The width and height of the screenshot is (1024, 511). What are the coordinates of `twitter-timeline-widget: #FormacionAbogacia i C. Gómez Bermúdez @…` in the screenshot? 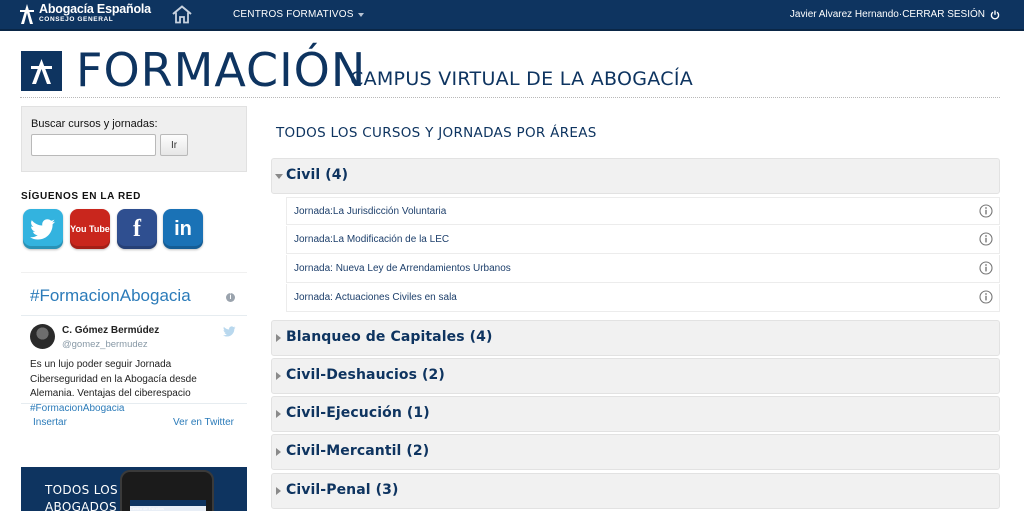 It's located at (134, 357).